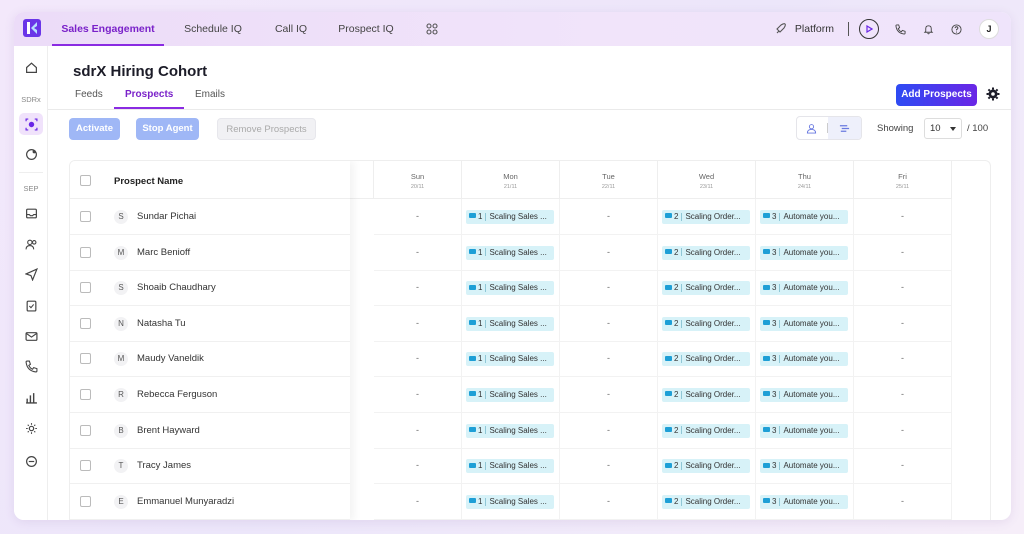 The image size is (1024, 534). I want to click on bell-icon, so click(928, 29).